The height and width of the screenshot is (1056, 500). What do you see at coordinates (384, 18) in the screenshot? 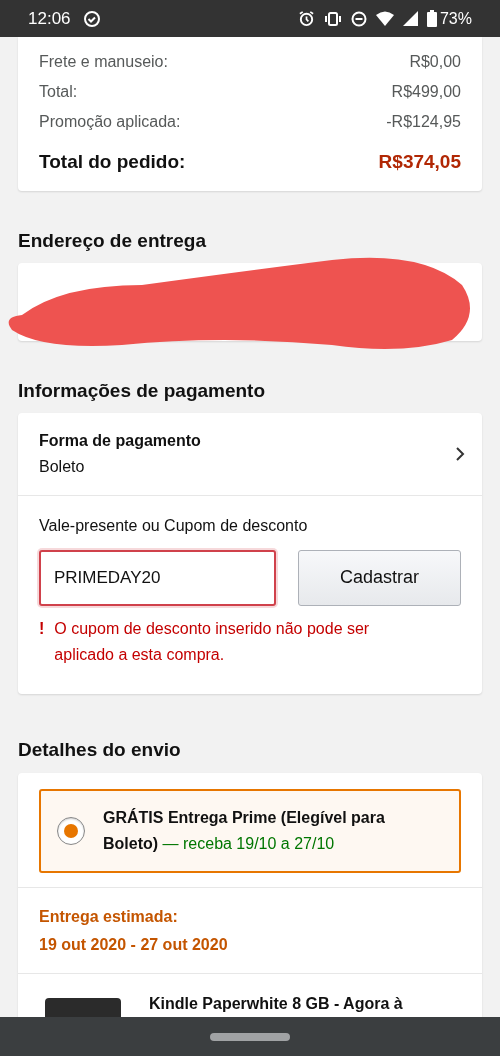
I see `wifi-icon` at bounding box center [384, 18].